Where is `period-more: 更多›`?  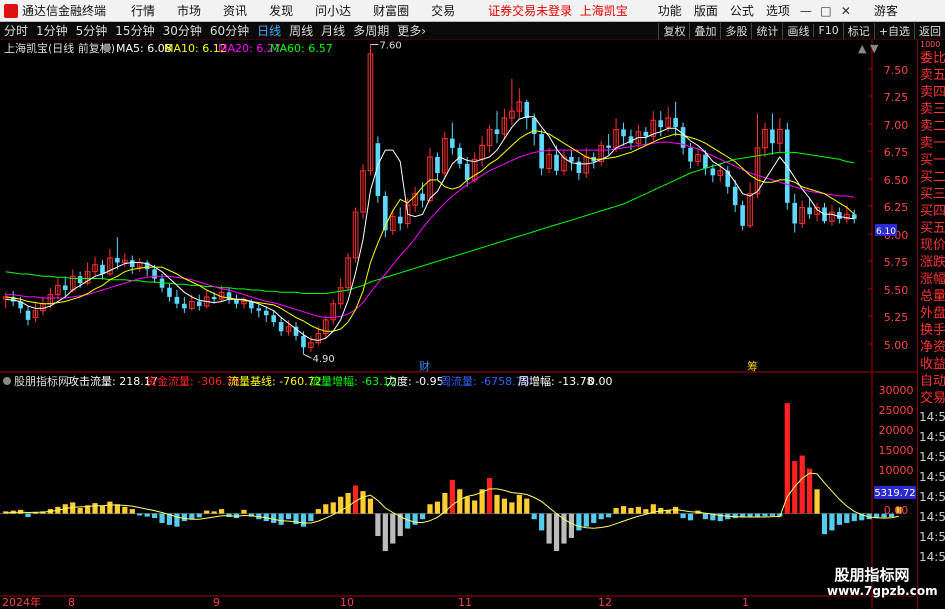
period-more: 更多› is located at coordinates (411, 30).